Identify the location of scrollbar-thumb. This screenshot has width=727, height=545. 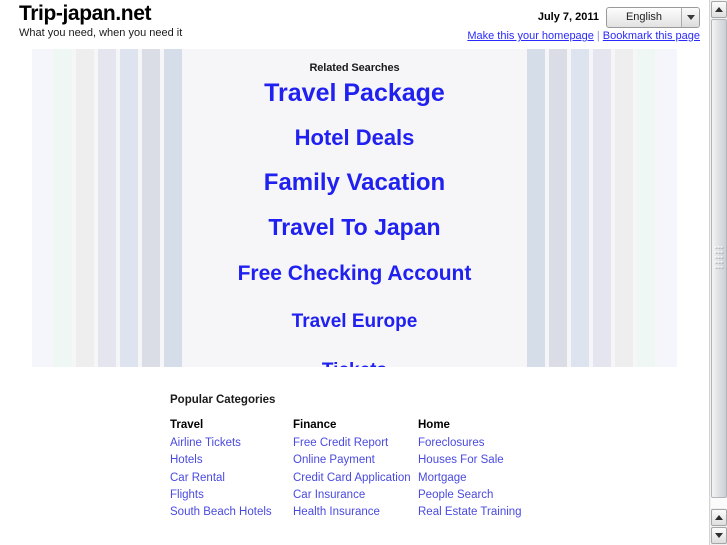
(719, 258).